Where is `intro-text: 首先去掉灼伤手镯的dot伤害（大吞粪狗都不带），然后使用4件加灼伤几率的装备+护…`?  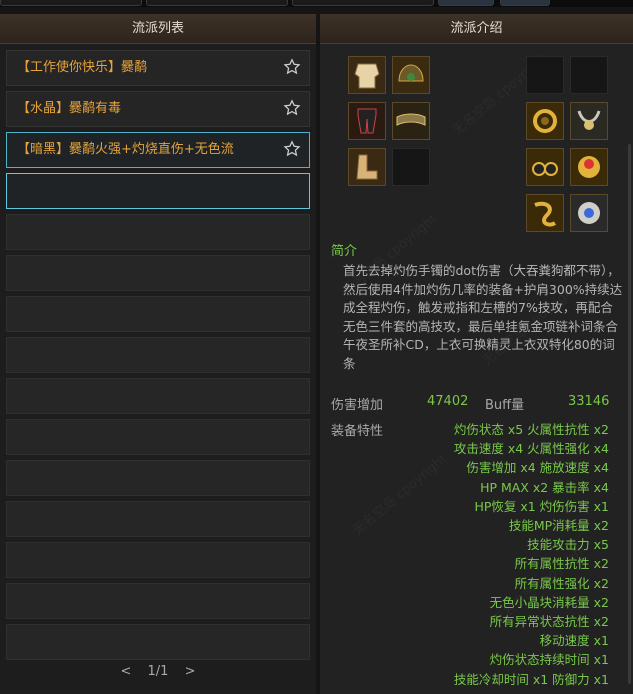
intro-text: 首先去掉灼伤手镯的dot伤害（大吞粪狗都不带），然后使用4件加灼伤几率的装备+护… is located at coordinates (483, 317).